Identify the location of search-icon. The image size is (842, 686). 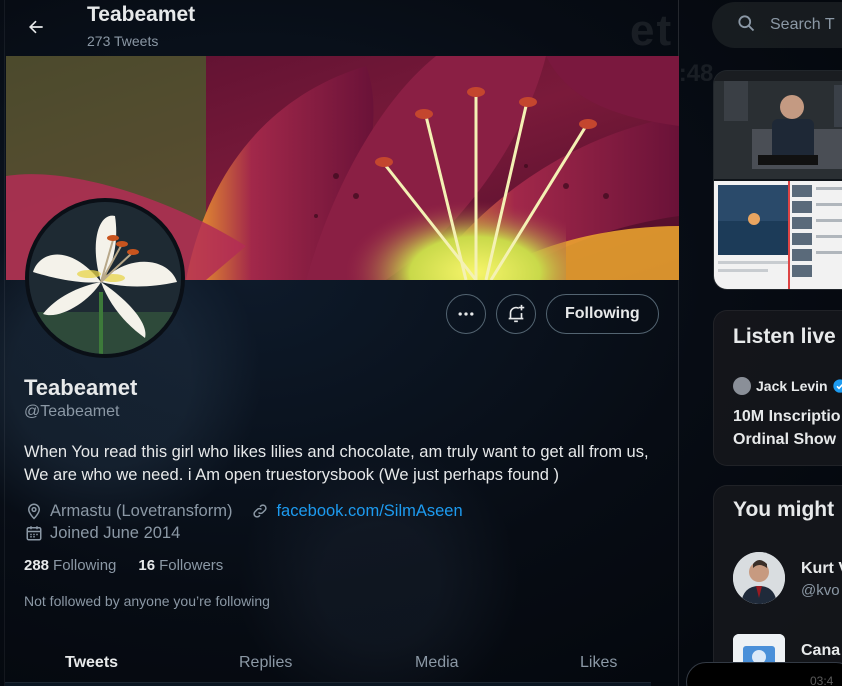
(746, 25).